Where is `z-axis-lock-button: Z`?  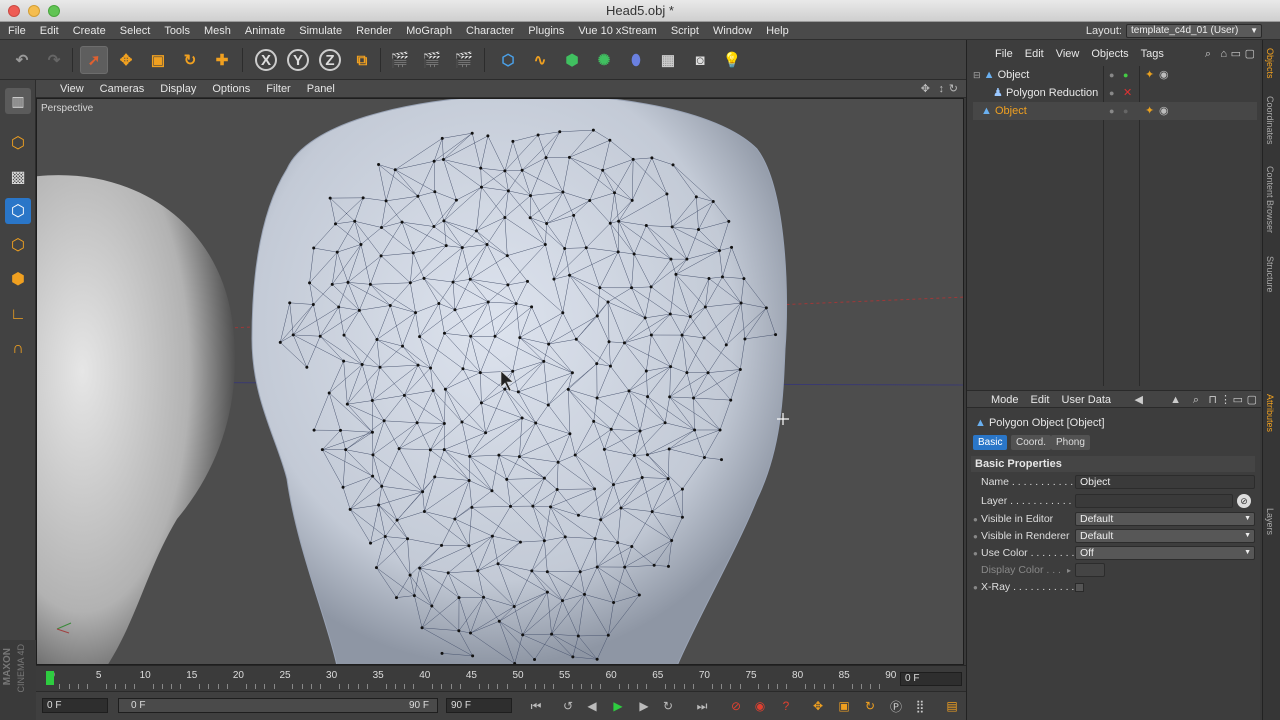 z-axis-lock-button: Z is located at coordinates (330, 60).